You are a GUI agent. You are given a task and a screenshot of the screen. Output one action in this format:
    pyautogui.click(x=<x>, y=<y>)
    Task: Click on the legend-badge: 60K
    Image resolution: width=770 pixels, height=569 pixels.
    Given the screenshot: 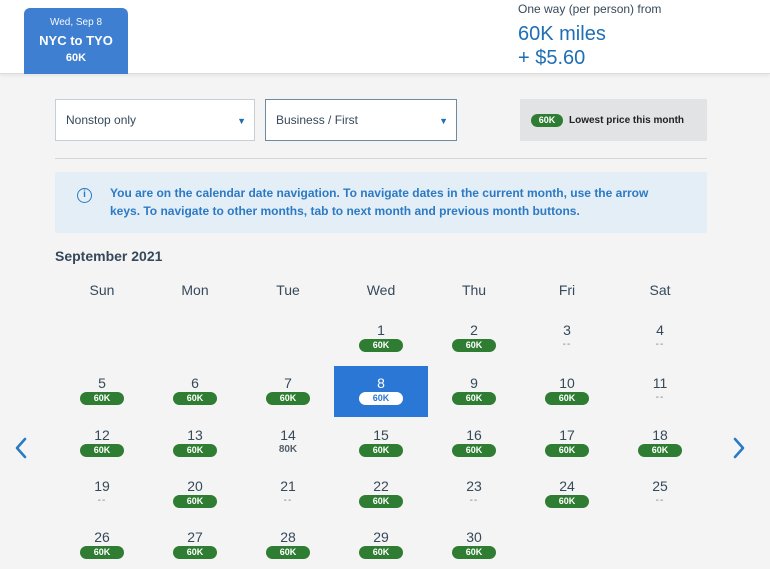 What is the action you would take?
    pyautogui.click(x=547, y=120)
    